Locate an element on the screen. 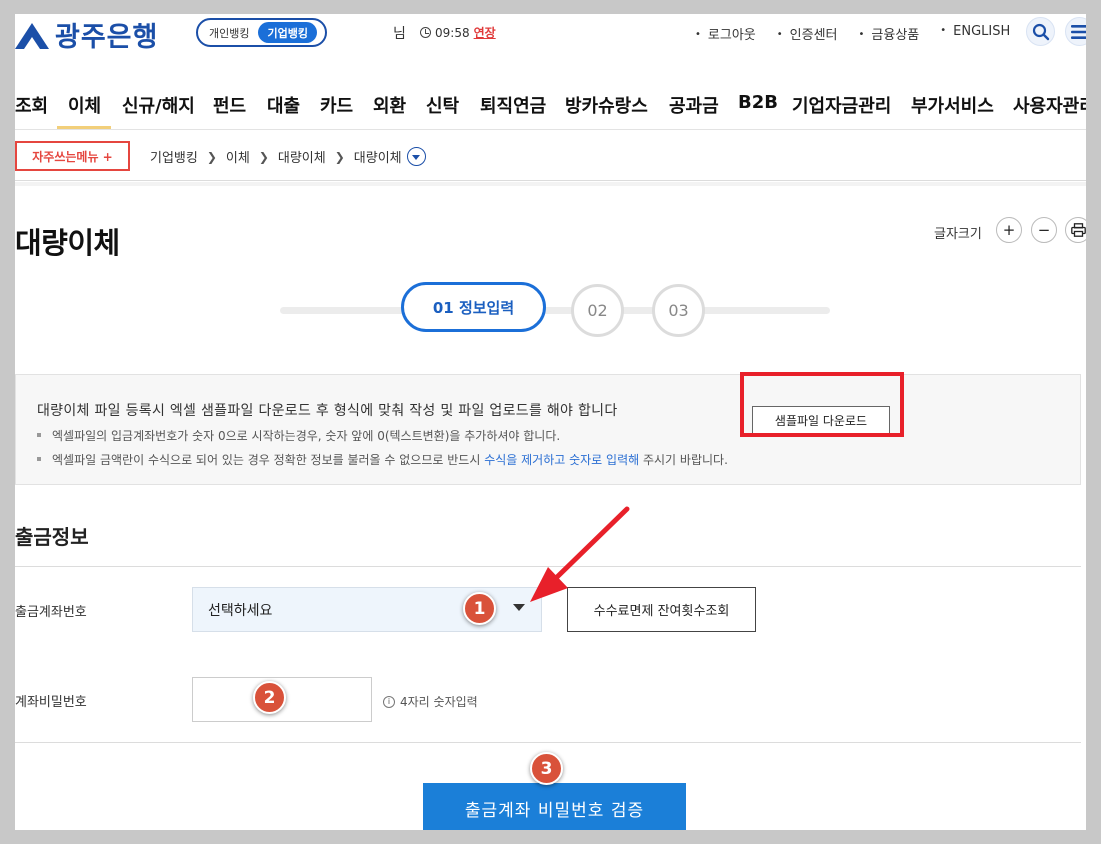  gnb-fund: 펀드 is located at coordinates (229, 105).